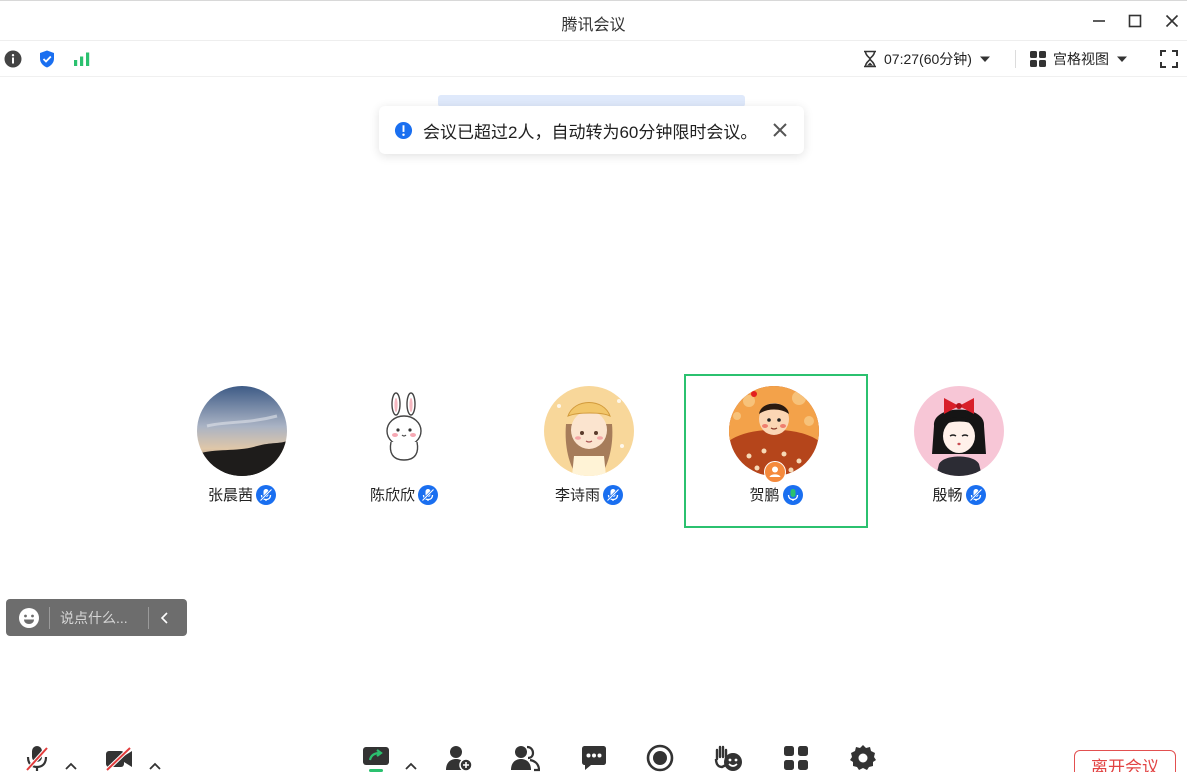 This screenshot has width=1187, height=772. Describe the element at coordinates (660, 757) in the screenshot. I see `record-icon` at that location.